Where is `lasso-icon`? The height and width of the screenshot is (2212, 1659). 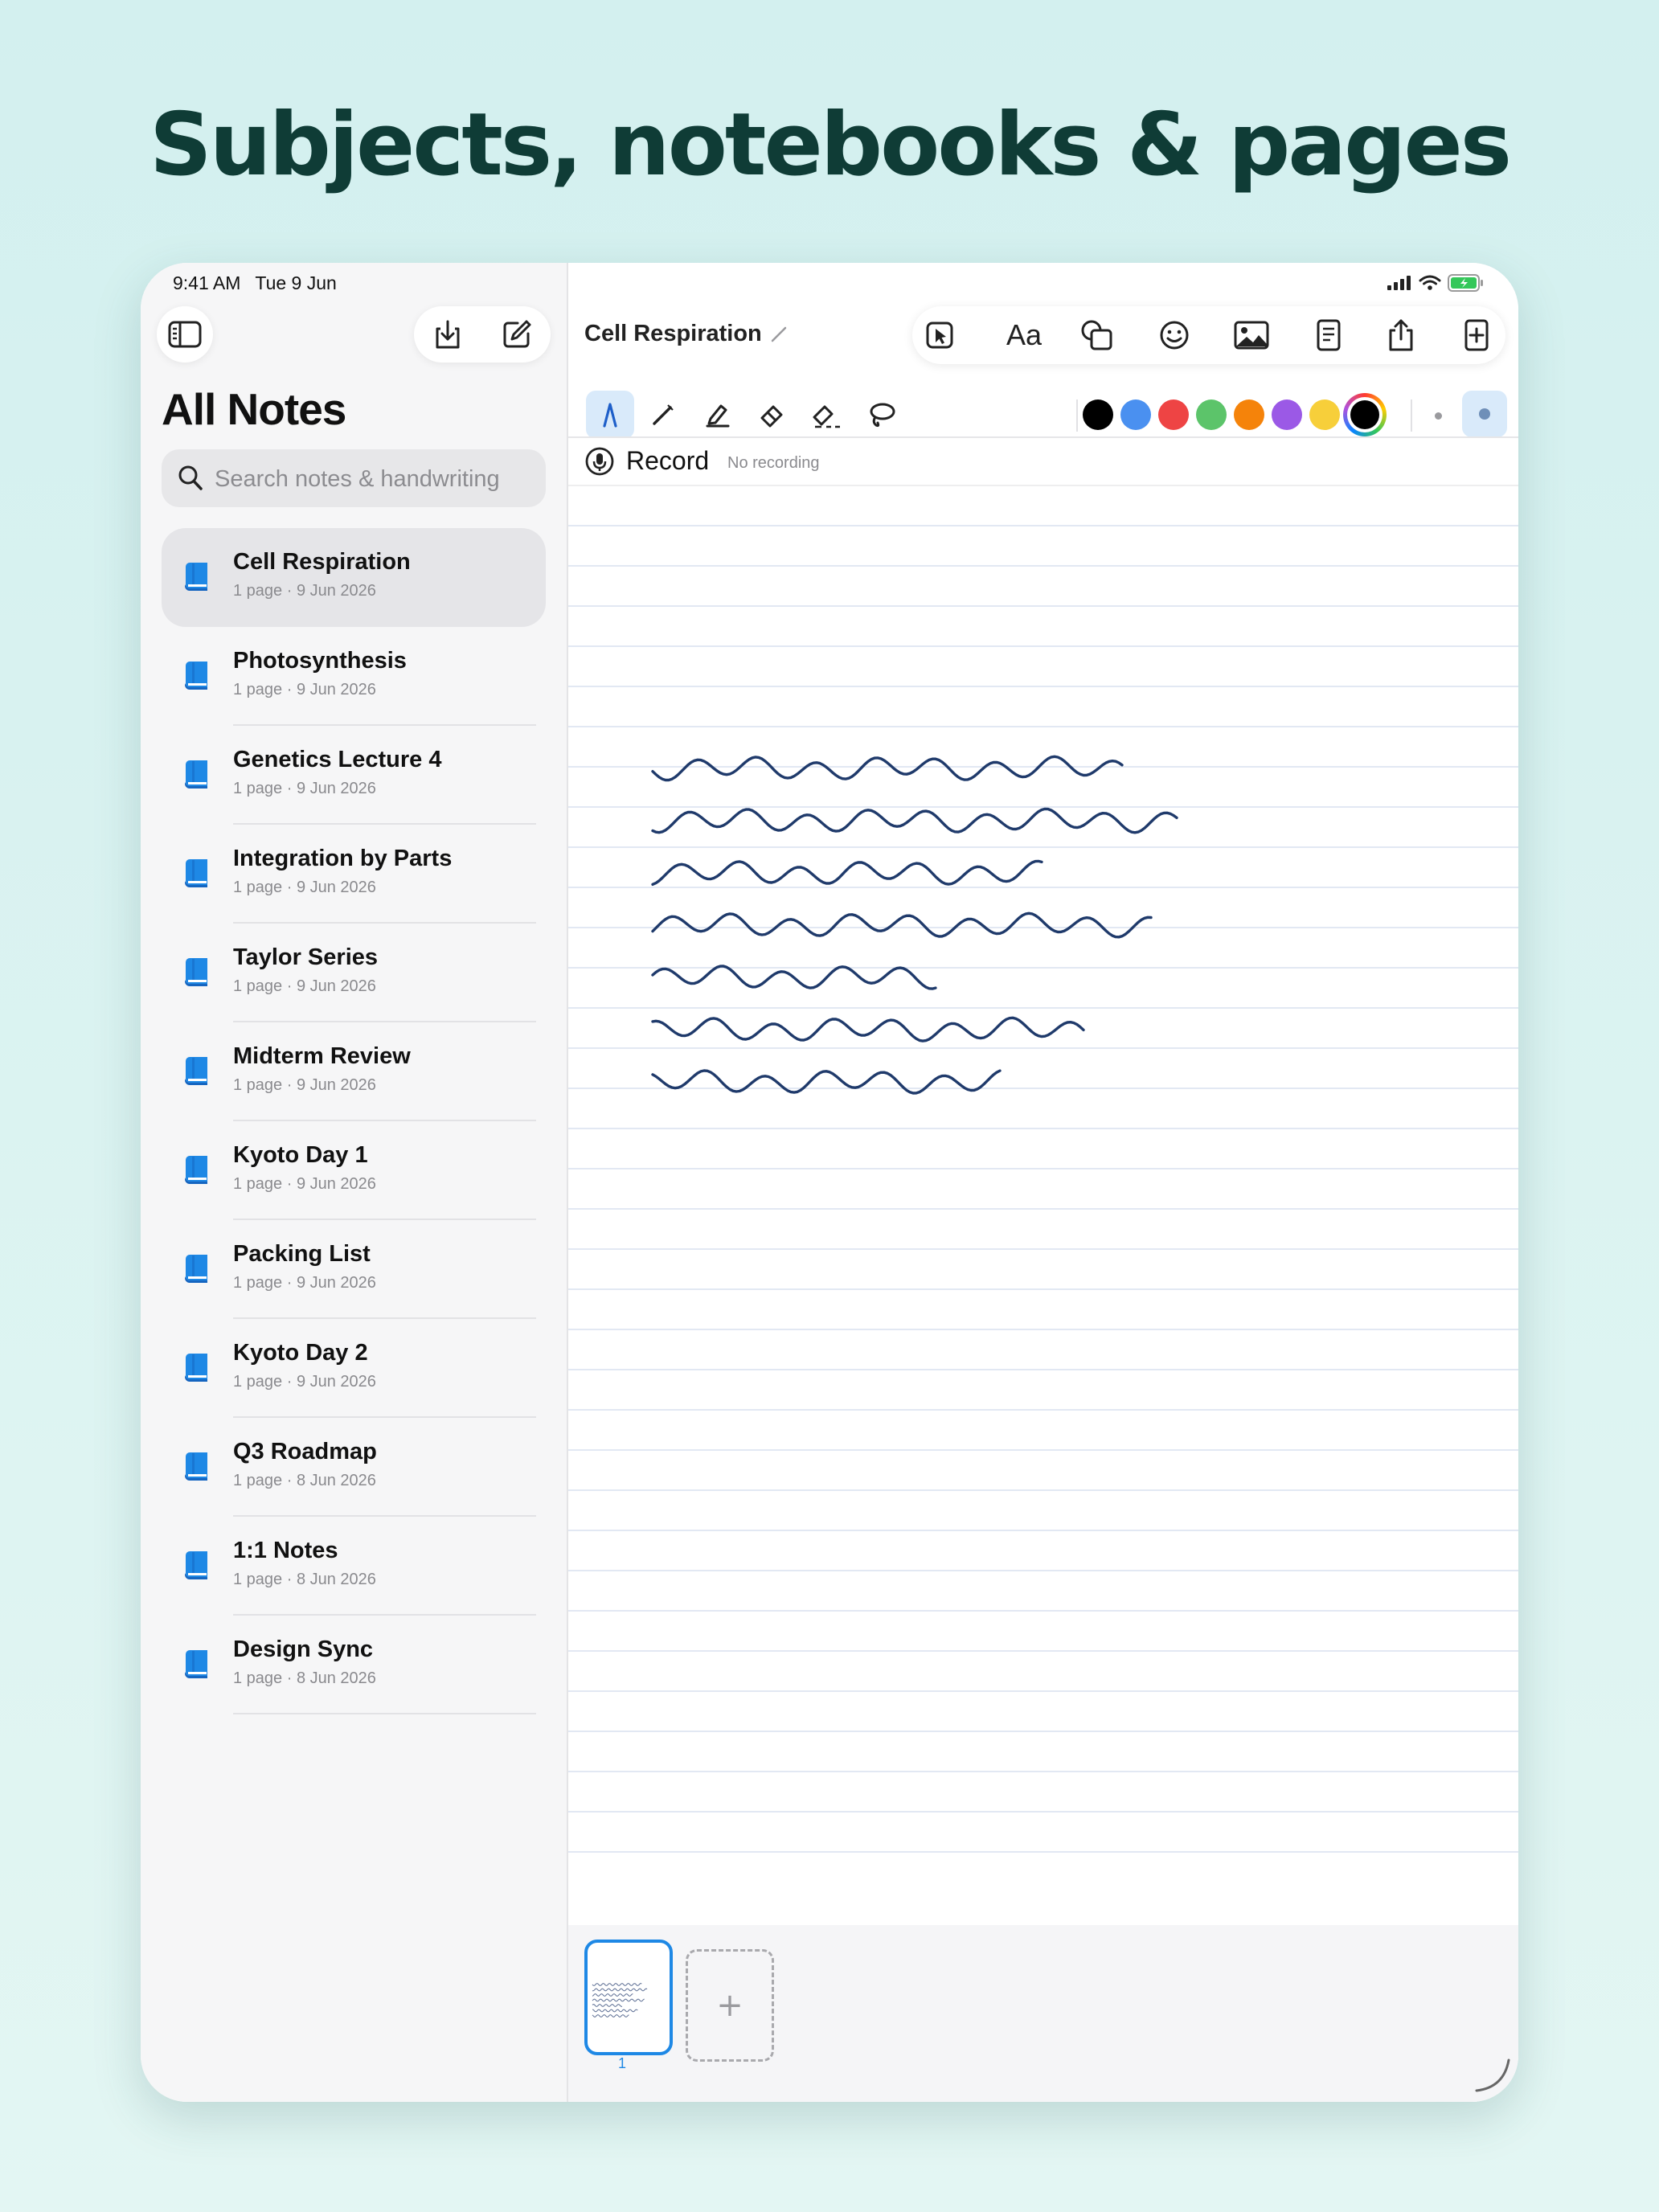 lasso-icon is located at coordinates (883, 415).